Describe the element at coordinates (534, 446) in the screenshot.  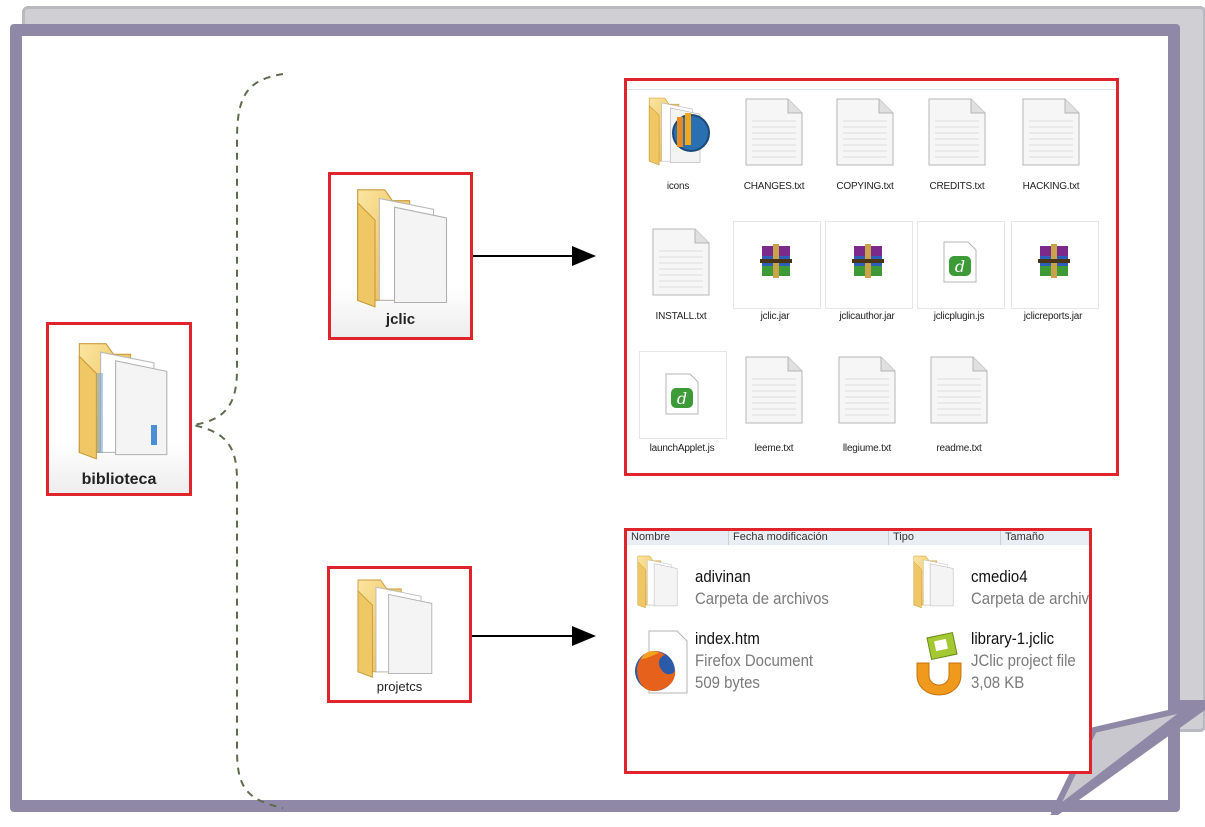
I see `arrows-layer` at that location.